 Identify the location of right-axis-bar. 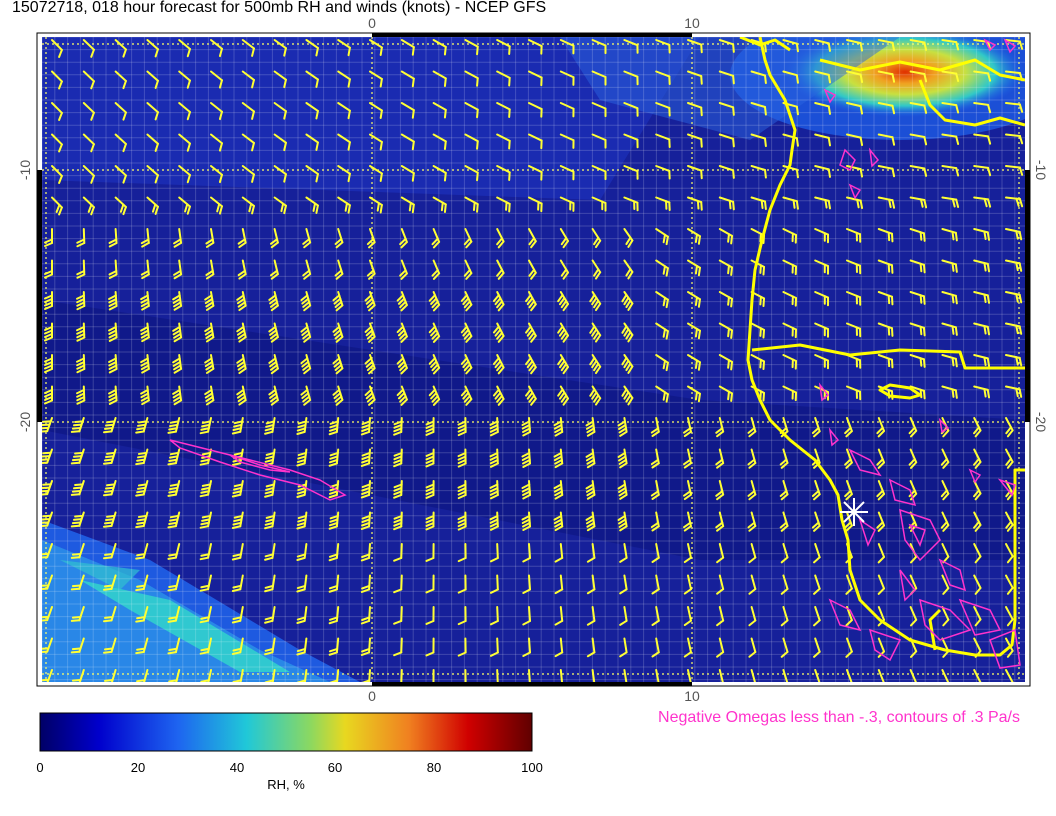
(1027, 296).